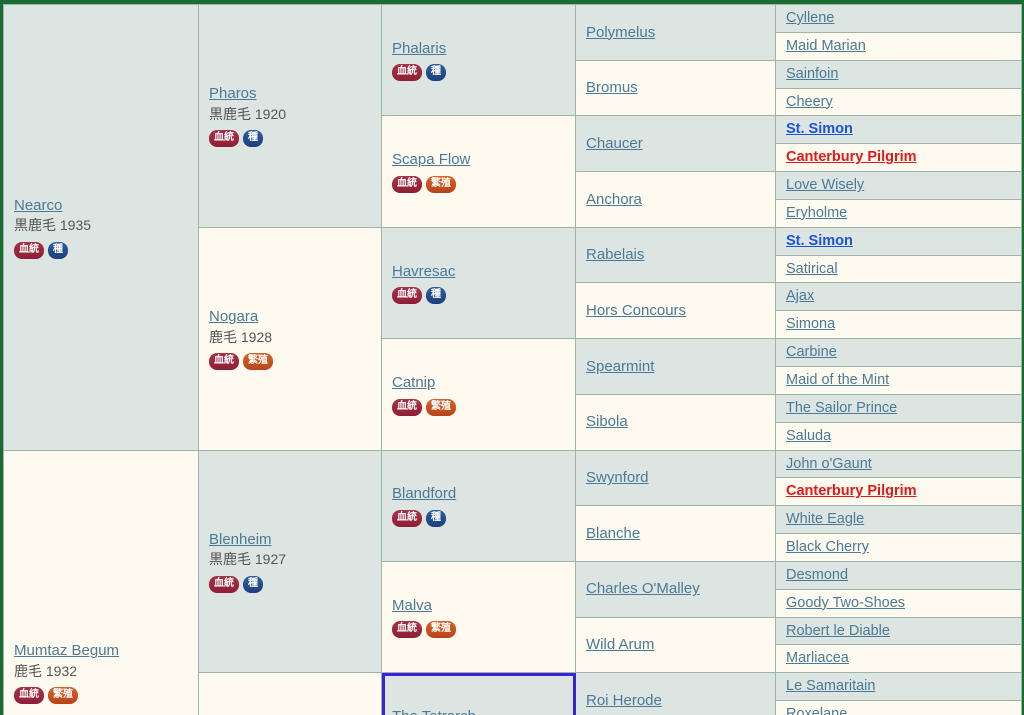  I want to click on pedigree-cell-gen4: Sibola, so click(675, 422).